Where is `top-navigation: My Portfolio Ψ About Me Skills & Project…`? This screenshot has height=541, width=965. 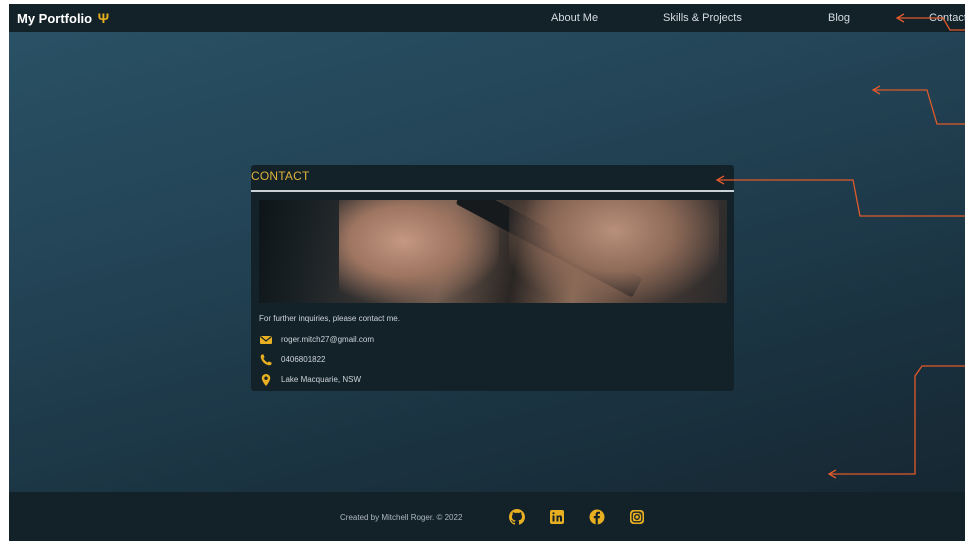 top-navigation: My Portfolio Ψ About Me Skills & Project… is located at coordinates (487, 18).